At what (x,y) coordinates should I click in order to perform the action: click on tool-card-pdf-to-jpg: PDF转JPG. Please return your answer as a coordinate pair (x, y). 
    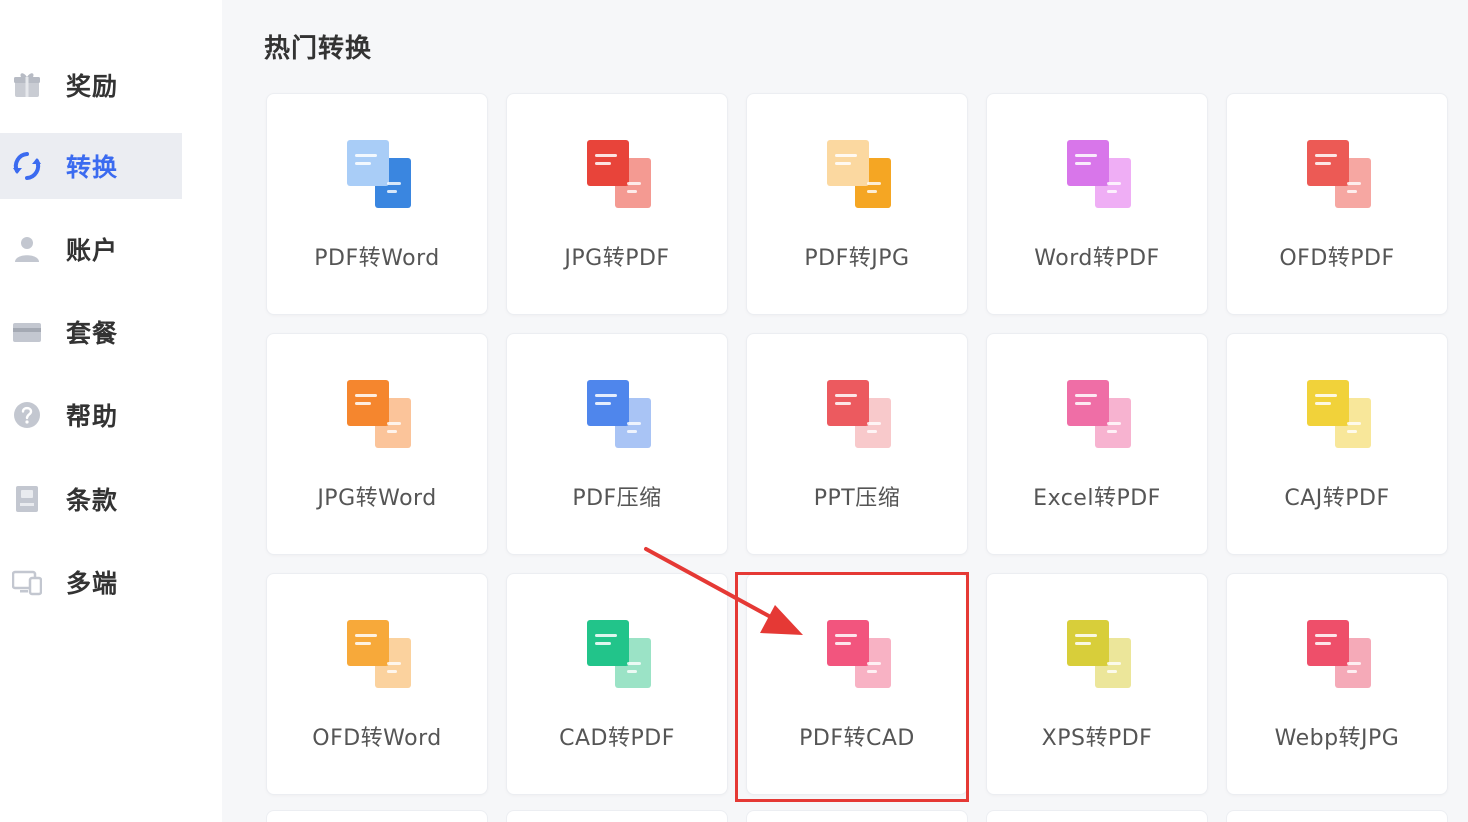
    Looking at the image, I should click on (857, 204).